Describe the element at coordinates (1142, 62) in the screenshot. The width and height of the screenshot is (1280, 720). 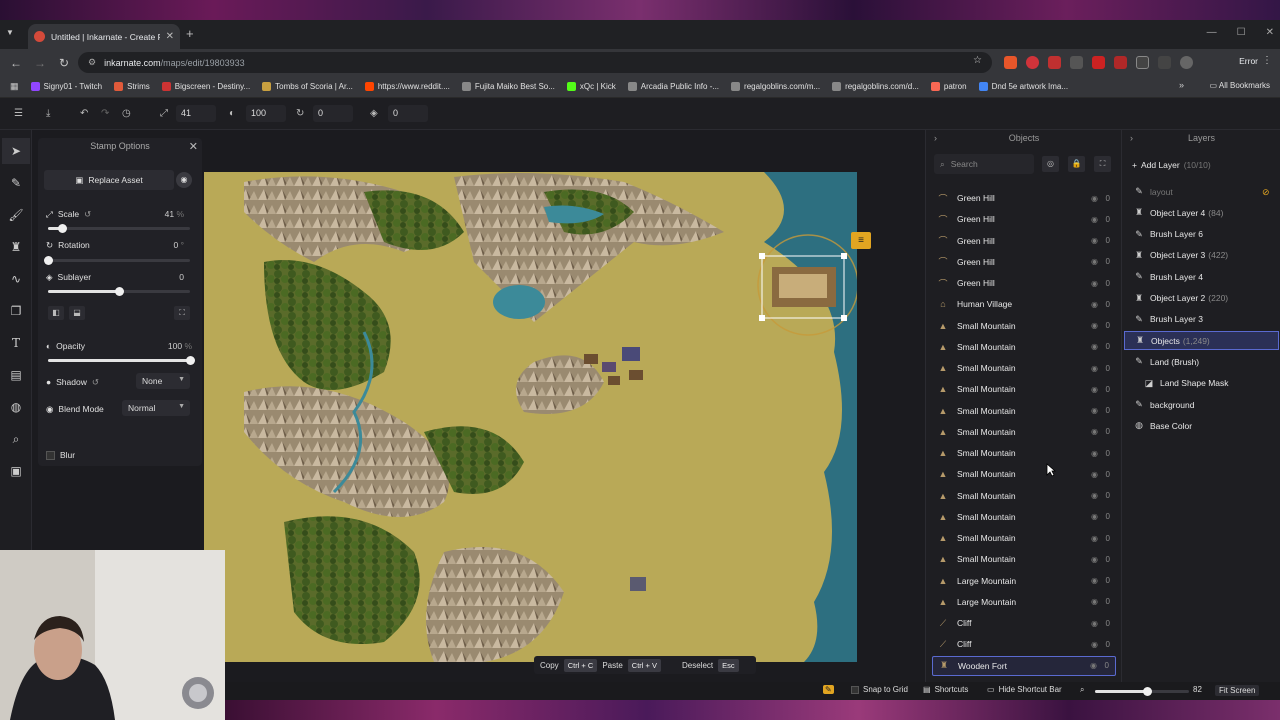
I see `puzzle-icon` at that location.